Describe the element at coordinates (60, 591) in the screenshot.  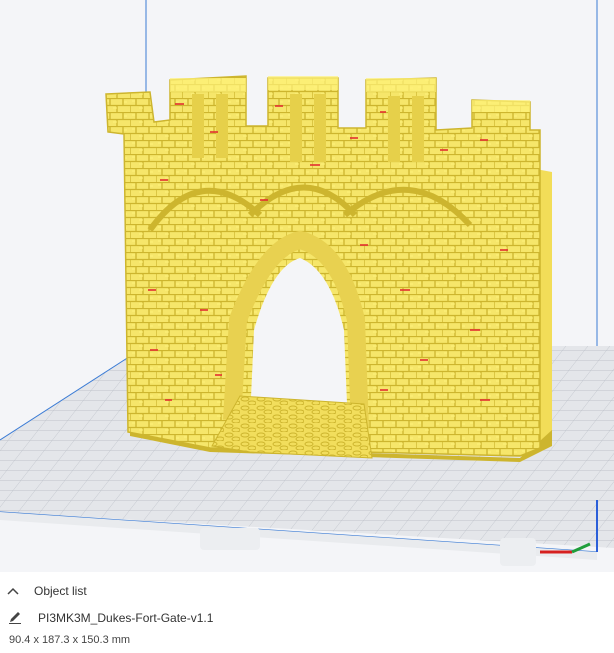
I see `object-list-label: Object list` at that location.